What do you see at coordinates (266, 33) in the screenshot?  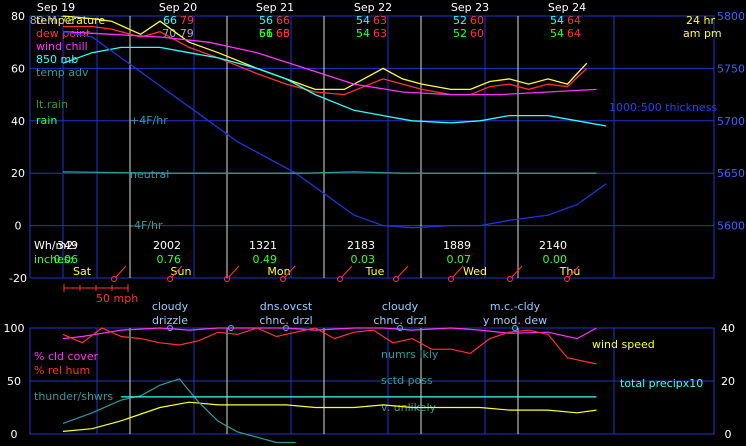 I see `day-temp-hi-2: 61` at bounding box center [266, 33].